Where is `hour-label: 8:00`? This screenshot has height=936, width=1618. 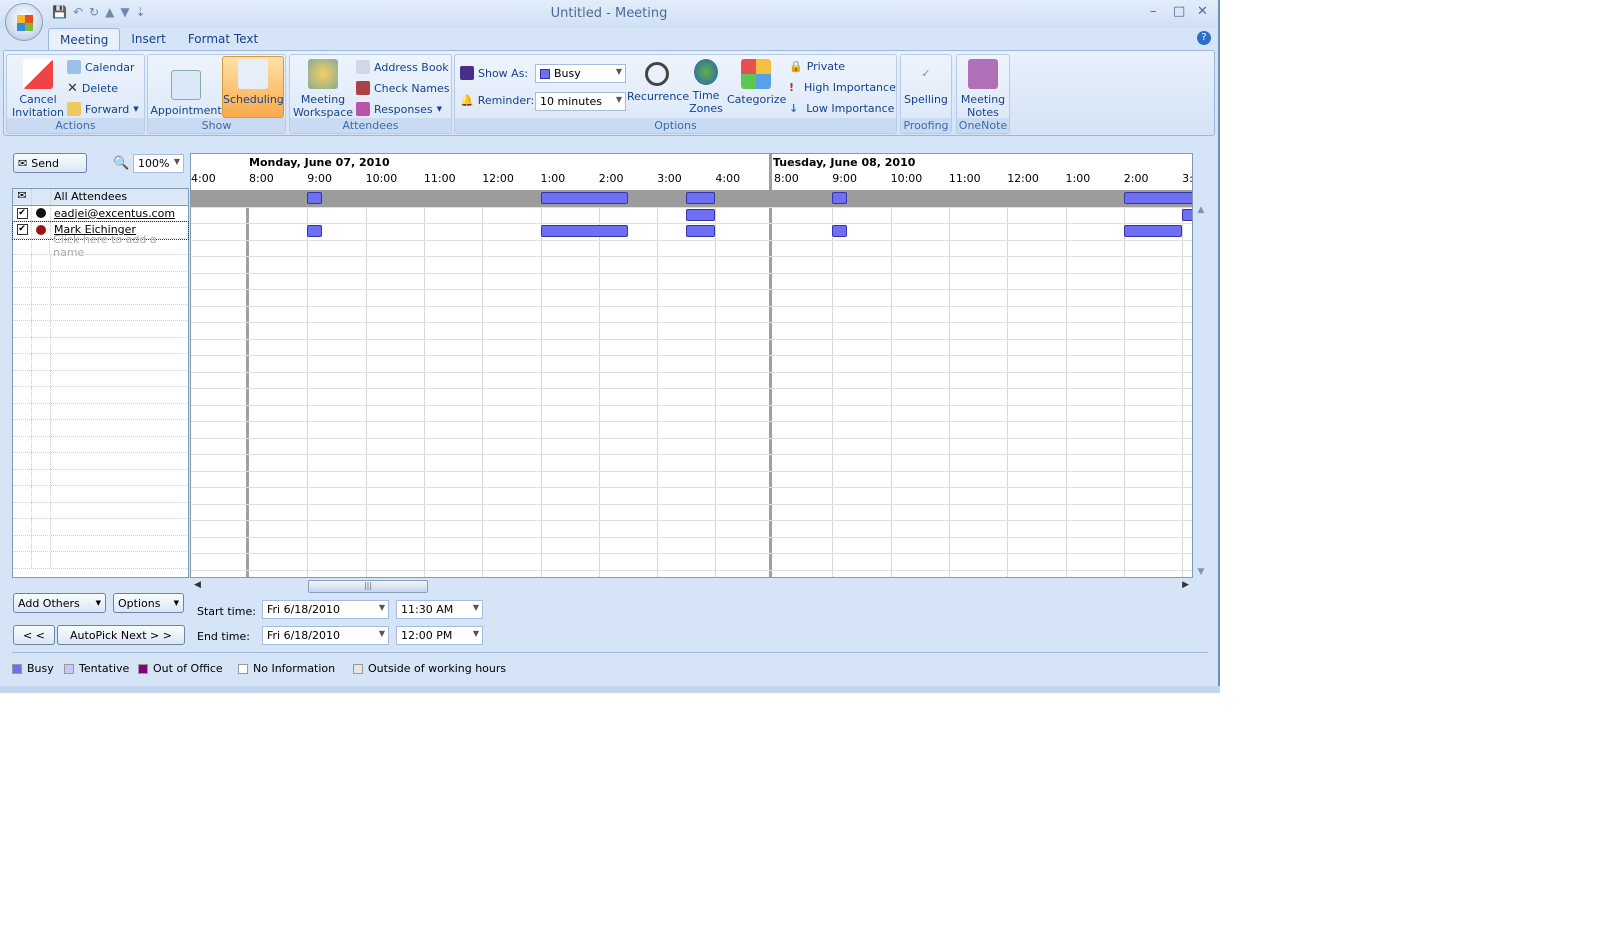
hour-label: 8:00 is located at coordinates (786, 178).